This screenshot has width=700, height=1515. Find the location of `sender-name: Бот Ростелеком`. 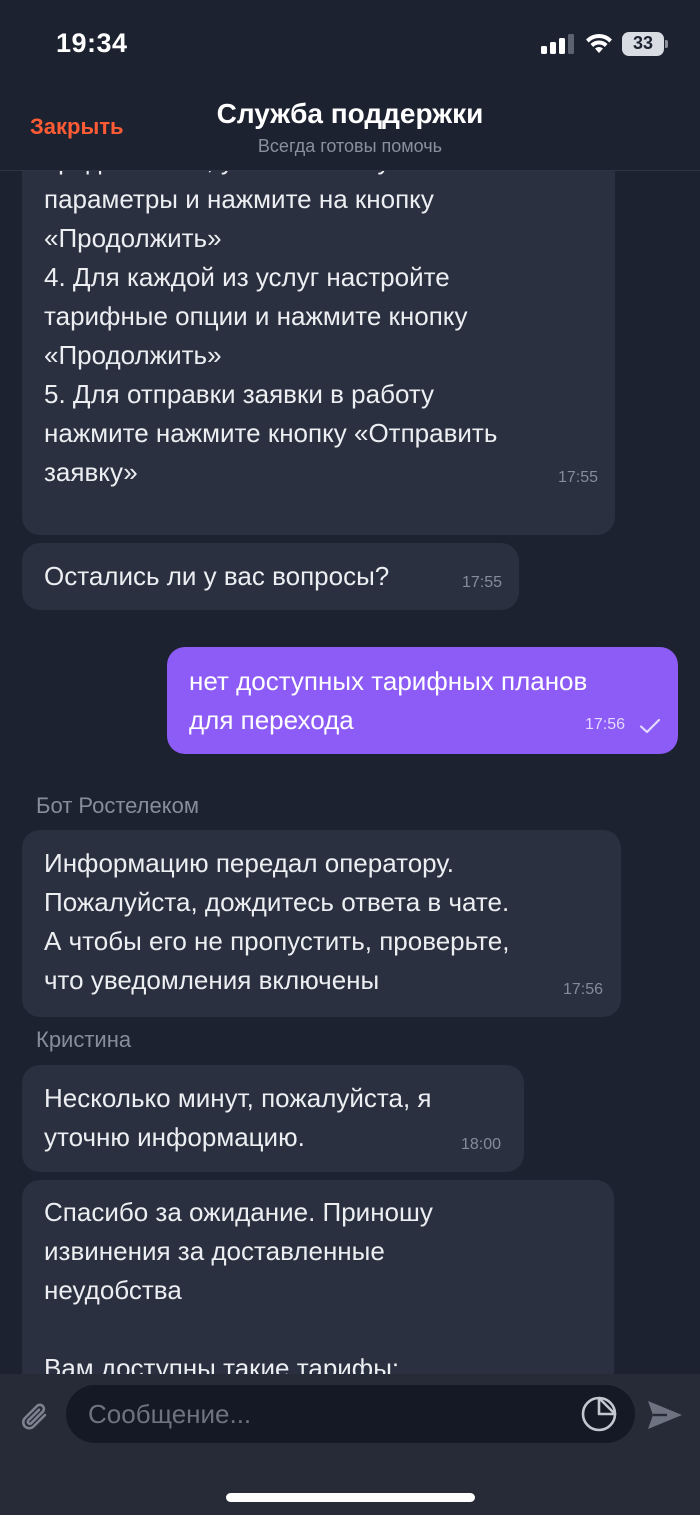

sender-name: Бот Ростелеком is located at coordinates (117, 805).